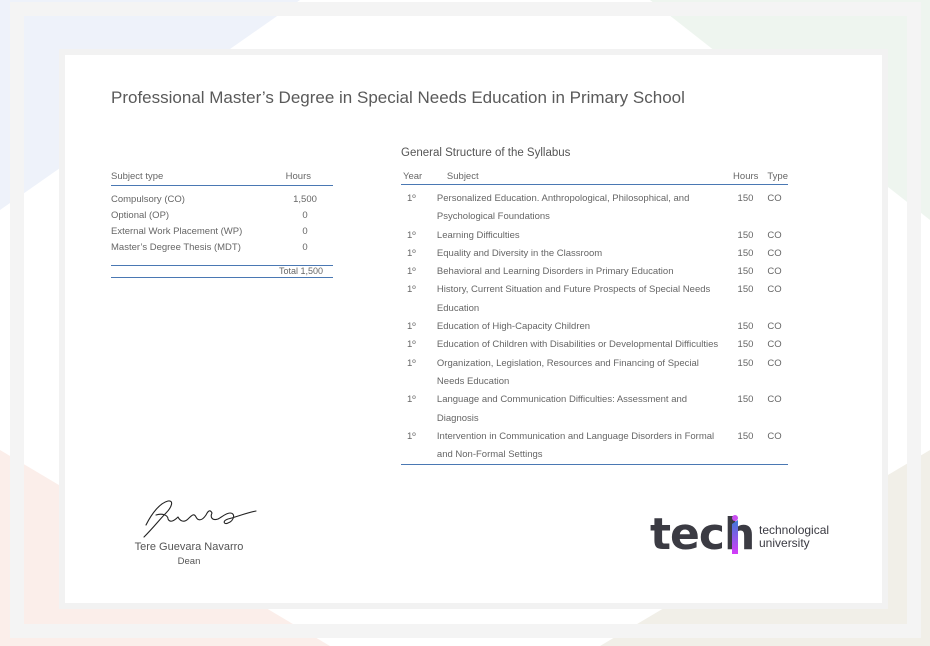 The height and width of the screenshot is (646, 930). Describe the element at coordinates (222, 177) in the screenshot. I see `summary-header: Subject type Hours` at that location.